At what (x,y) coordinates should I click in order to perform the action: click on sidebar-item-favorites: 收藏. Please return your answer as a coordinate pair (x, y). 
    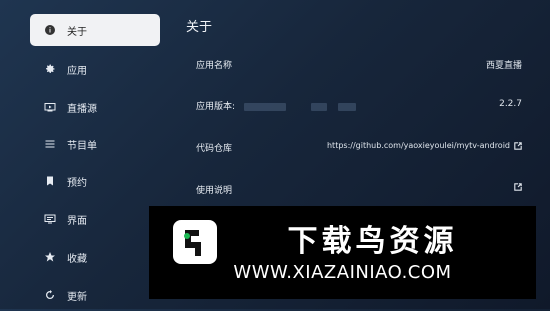
    Looking at the image, I should click on (95, 257).